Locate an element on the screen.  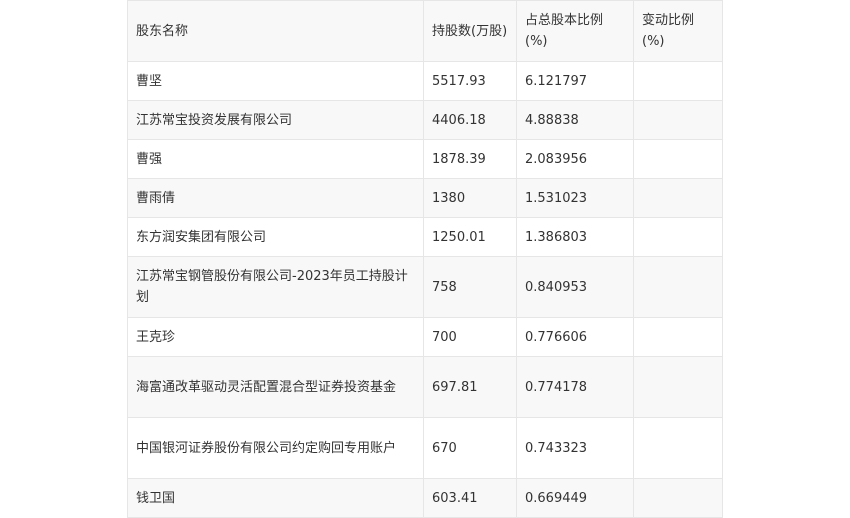
cell-shareholder-name: 王克珍 is located at coordinates (275, 337).